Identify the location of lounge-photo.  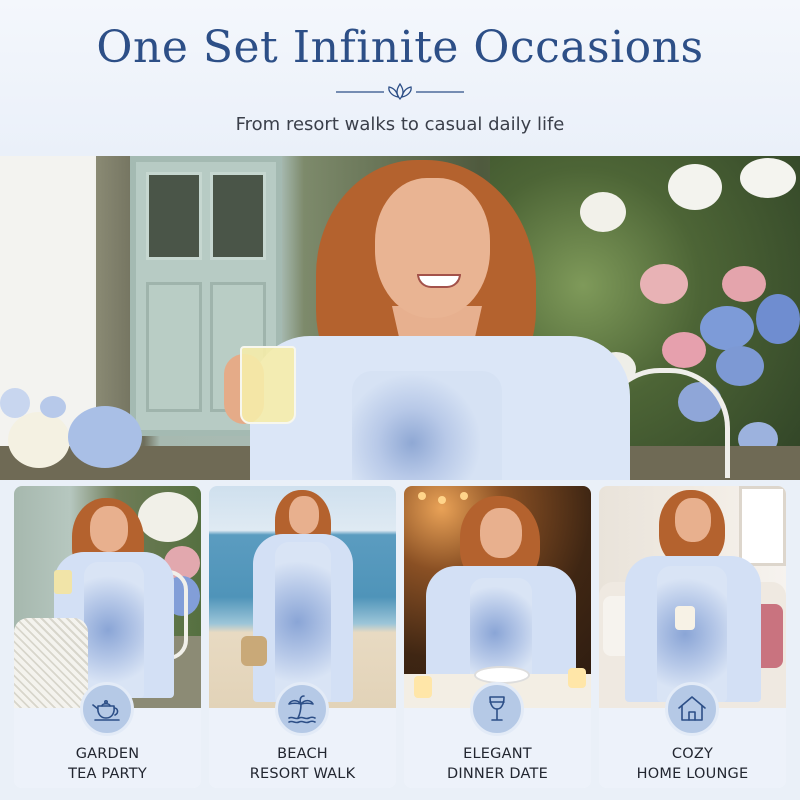
(692, 597).